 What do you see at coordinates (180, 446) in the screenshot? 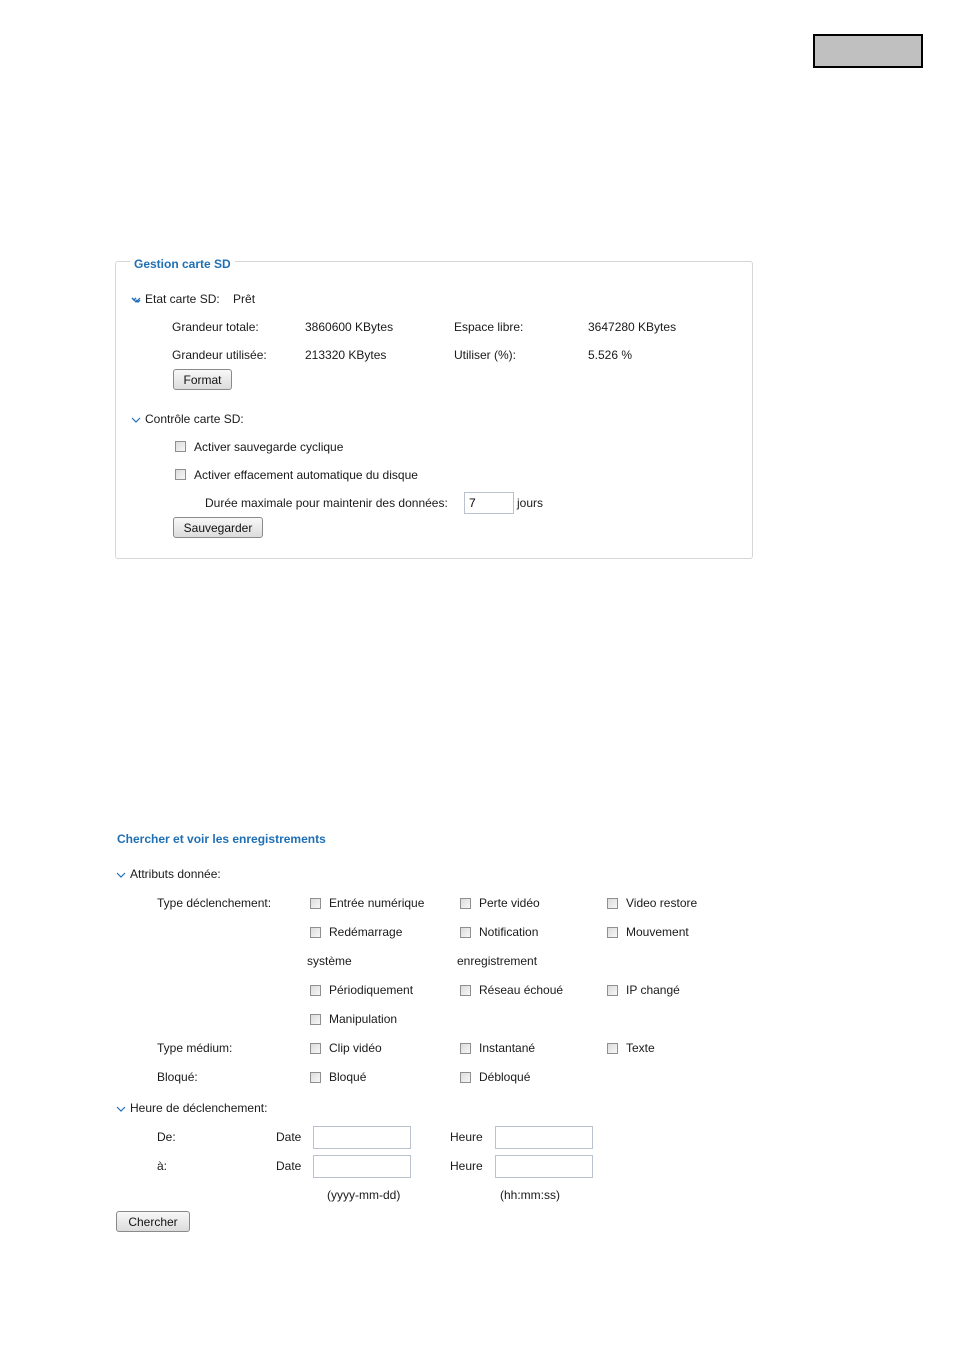
I see `cyclic-recording-checkbox` at bounding box center [180, 446].